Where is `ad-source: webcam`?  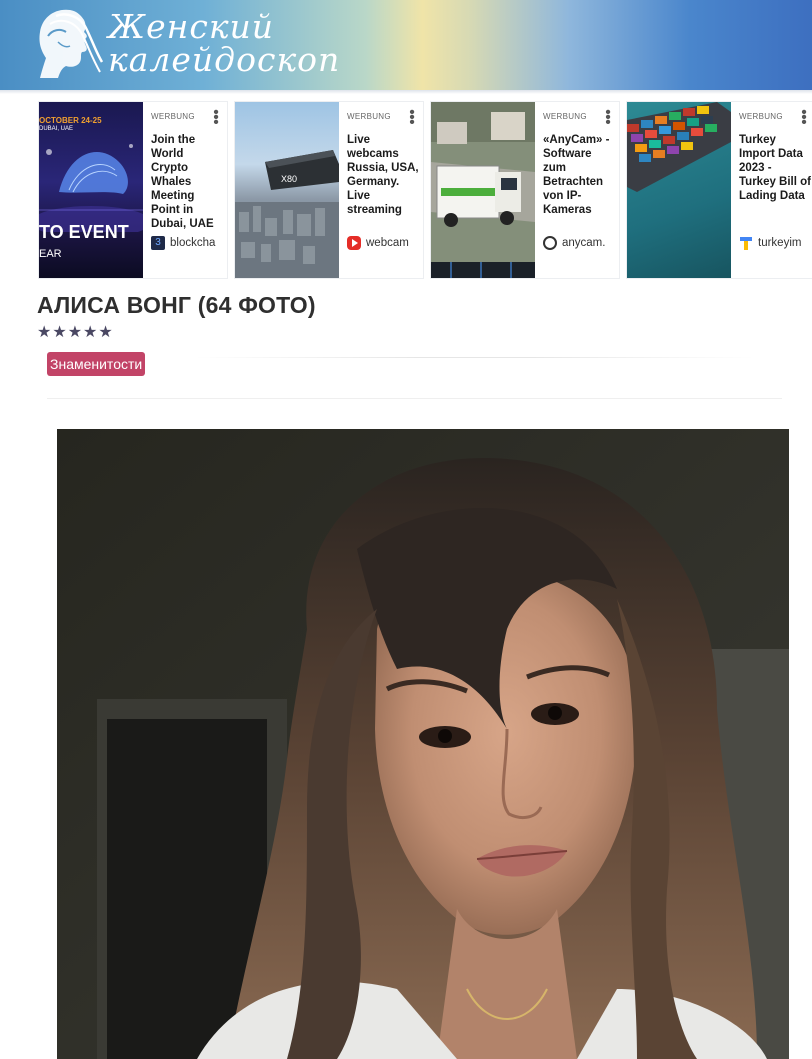 ad-source: webcam is located at coordinates (385, 243).